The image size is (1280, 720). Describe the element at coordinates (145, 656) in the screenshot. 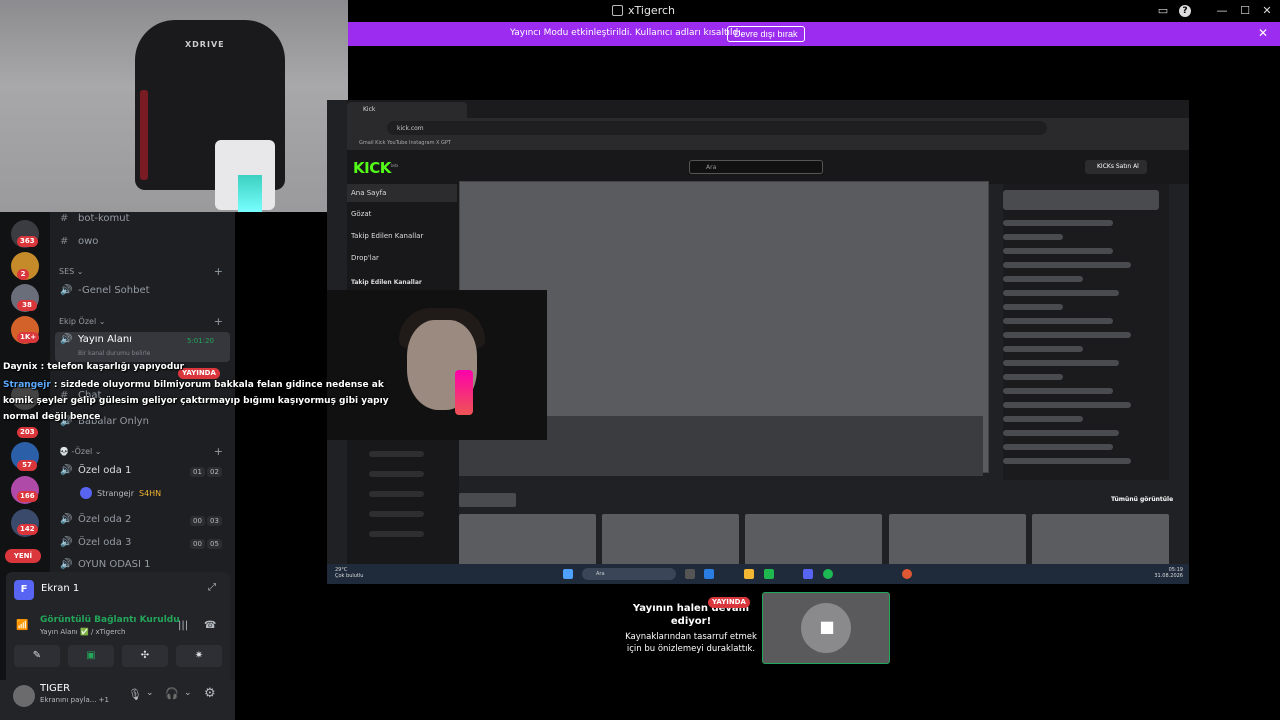

I see `activities-button: ✣` at that location.